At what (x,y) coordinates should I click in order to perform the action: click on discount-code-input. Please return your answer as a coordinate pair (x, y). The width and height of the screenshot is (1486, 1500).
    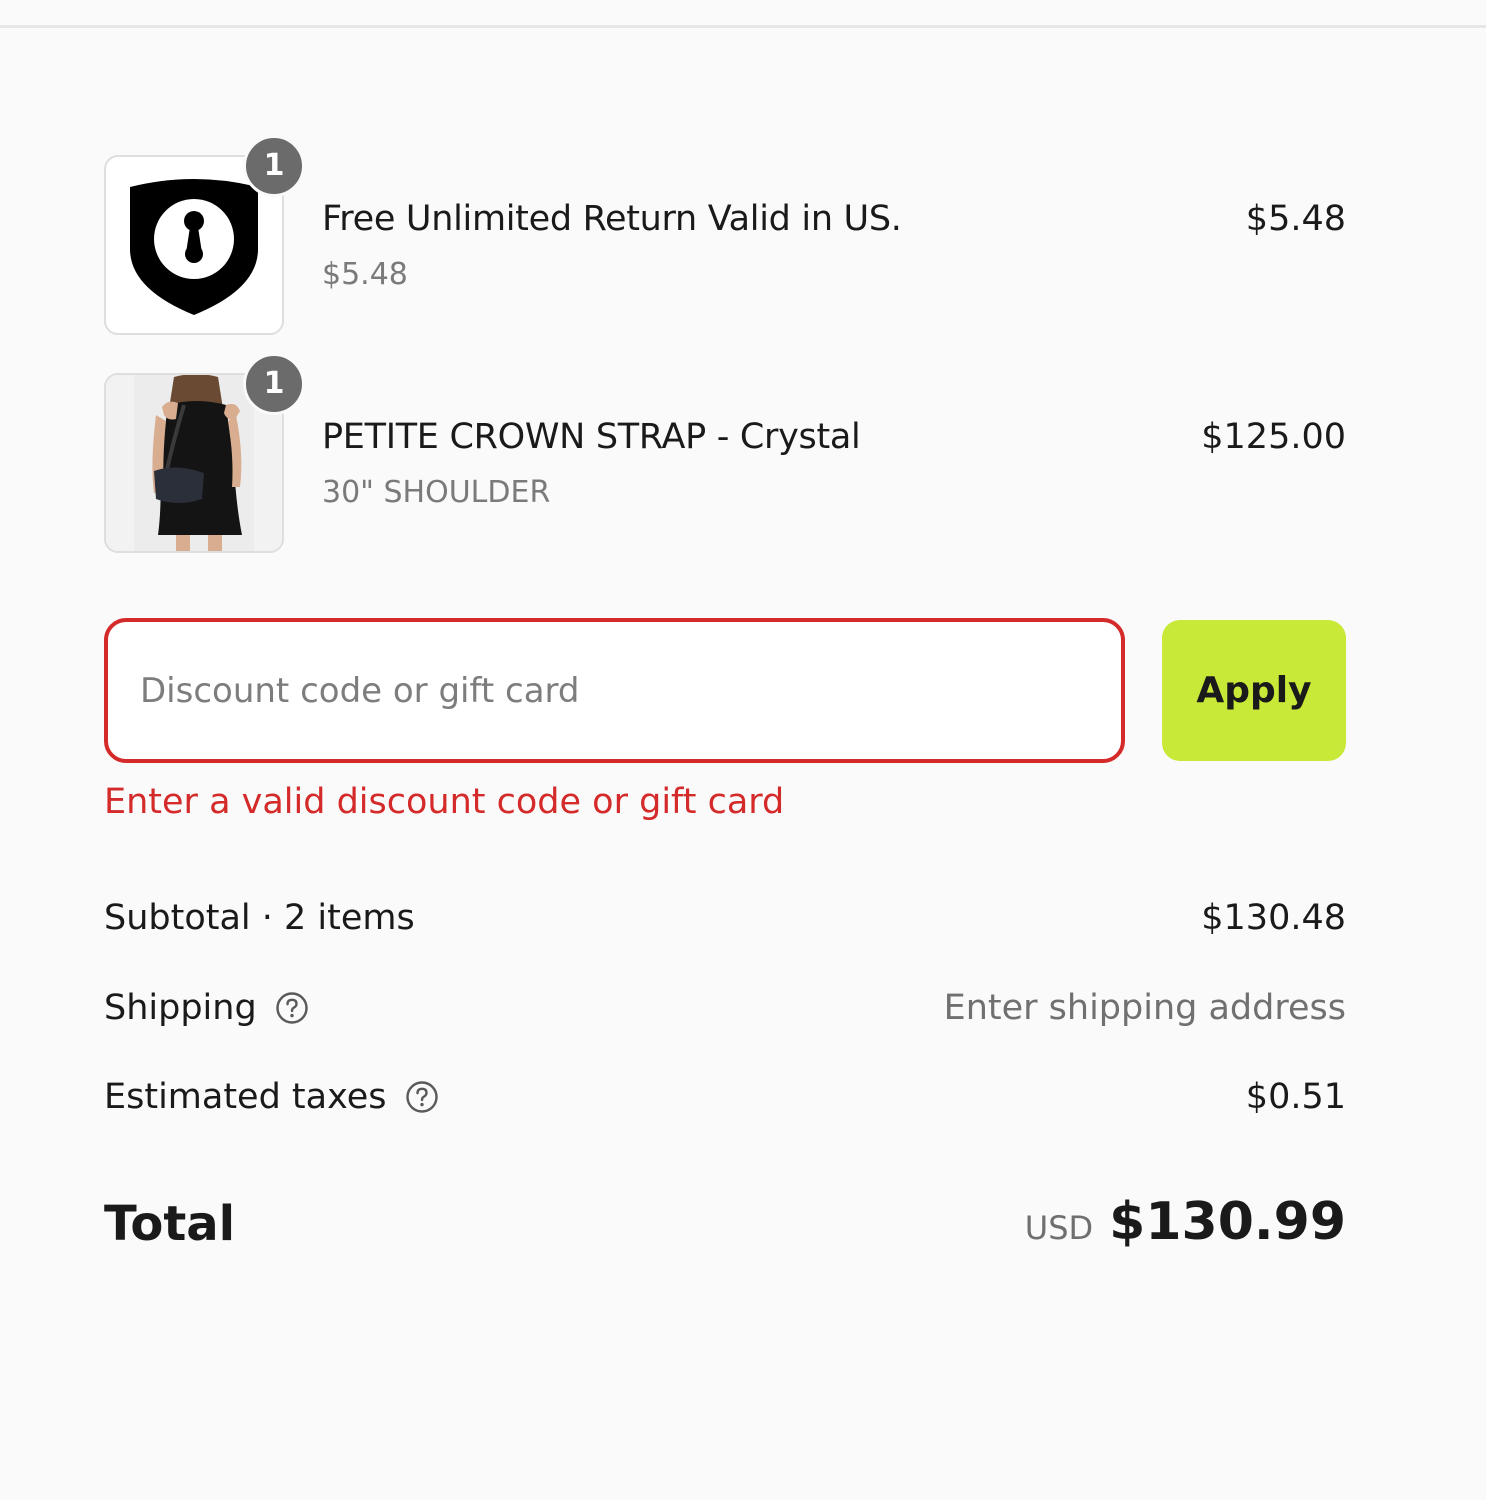
    Looking at the image, I should click on (614, 690).